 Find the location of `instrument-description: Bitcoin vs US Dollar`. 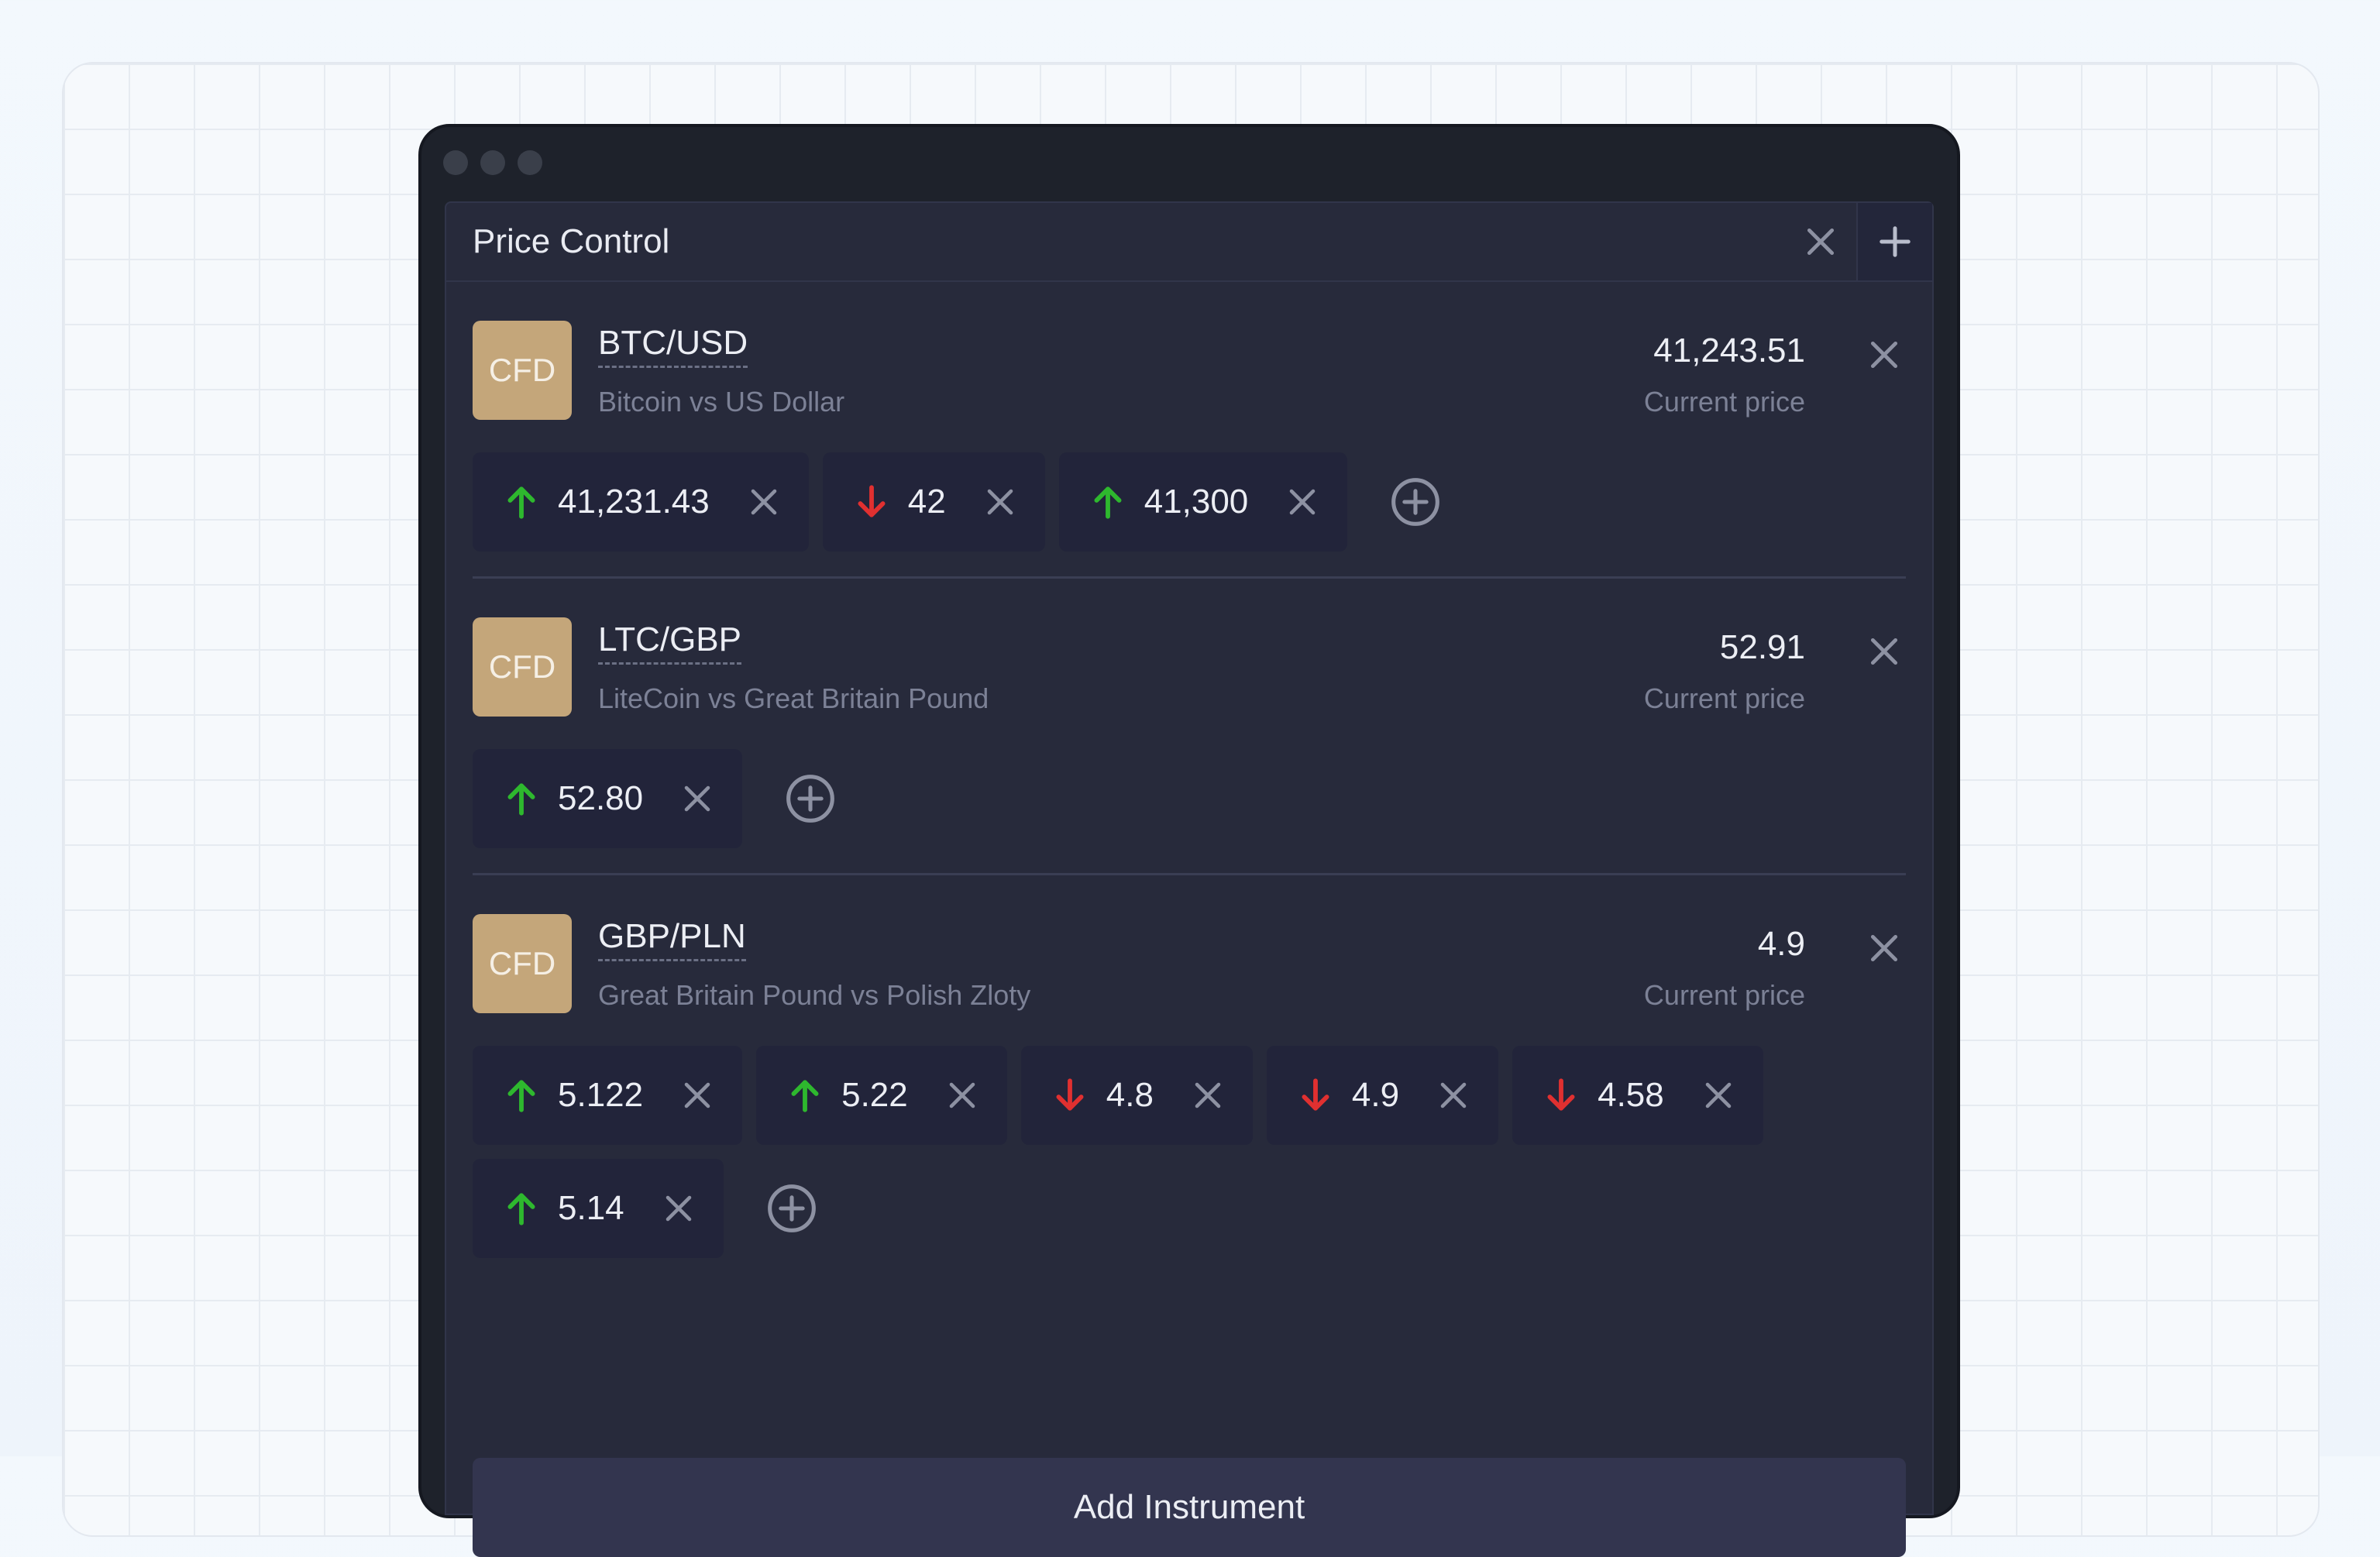

instrument-description: Bitcoin vs US Dollar is located at coordinates (722, 402).